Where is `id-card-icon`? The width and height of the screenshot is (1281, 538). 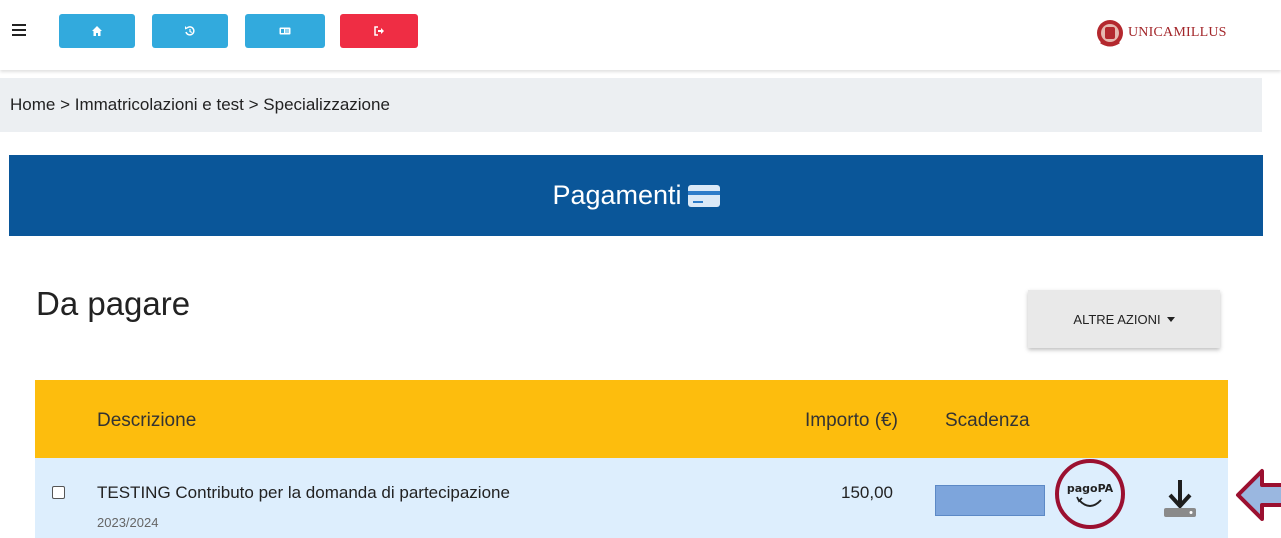 id-card-icon is located at coordinates (285, 31).